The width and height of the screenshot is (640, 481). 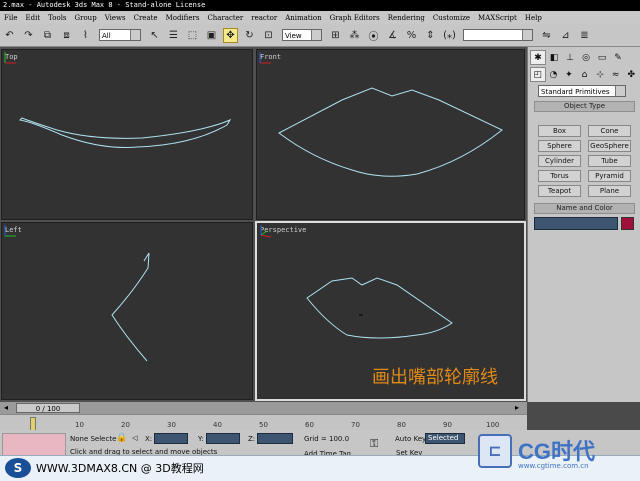 I want to click on object-name-field, so click(x=576, y=223).